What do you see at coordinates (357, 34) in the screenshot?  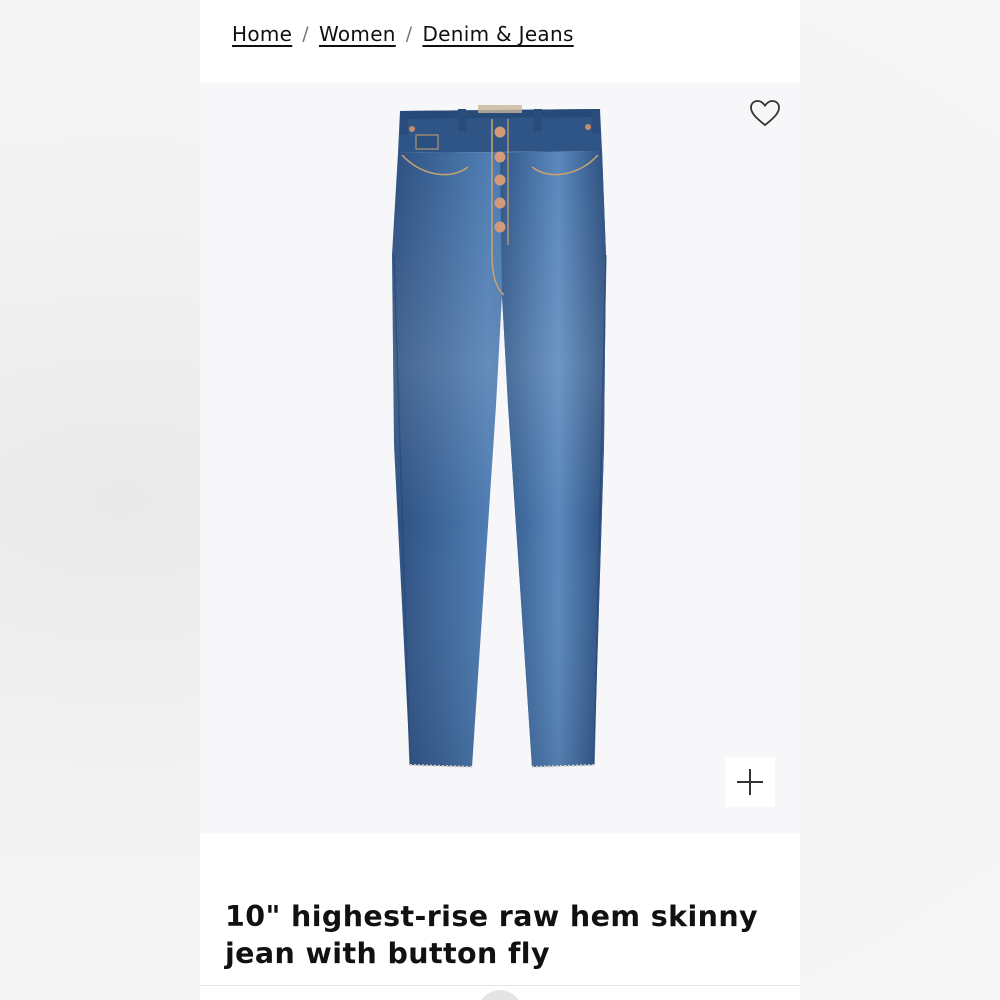 I see `breadcrumb-women-link: Women` at bounding box center [357, 34].